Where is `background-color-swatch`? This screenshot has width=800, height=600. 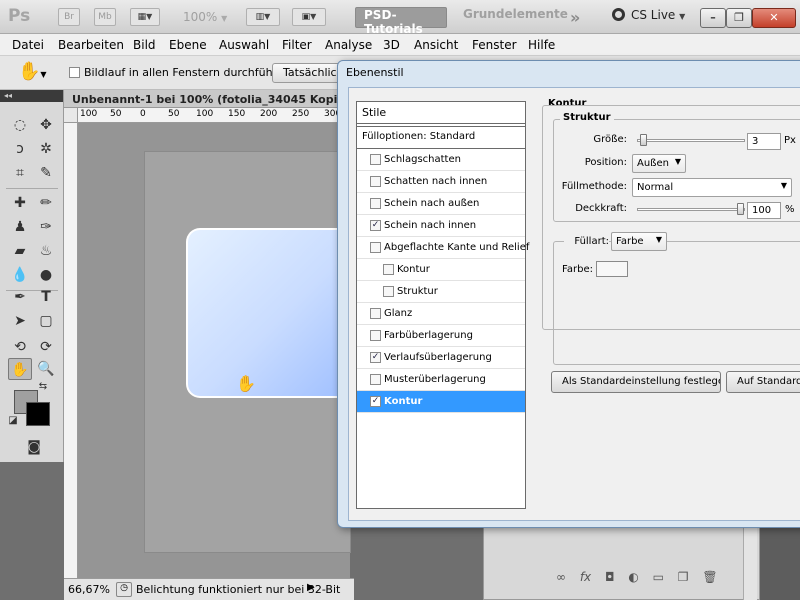
background-color-swatch is located at coordinates (38, 414).